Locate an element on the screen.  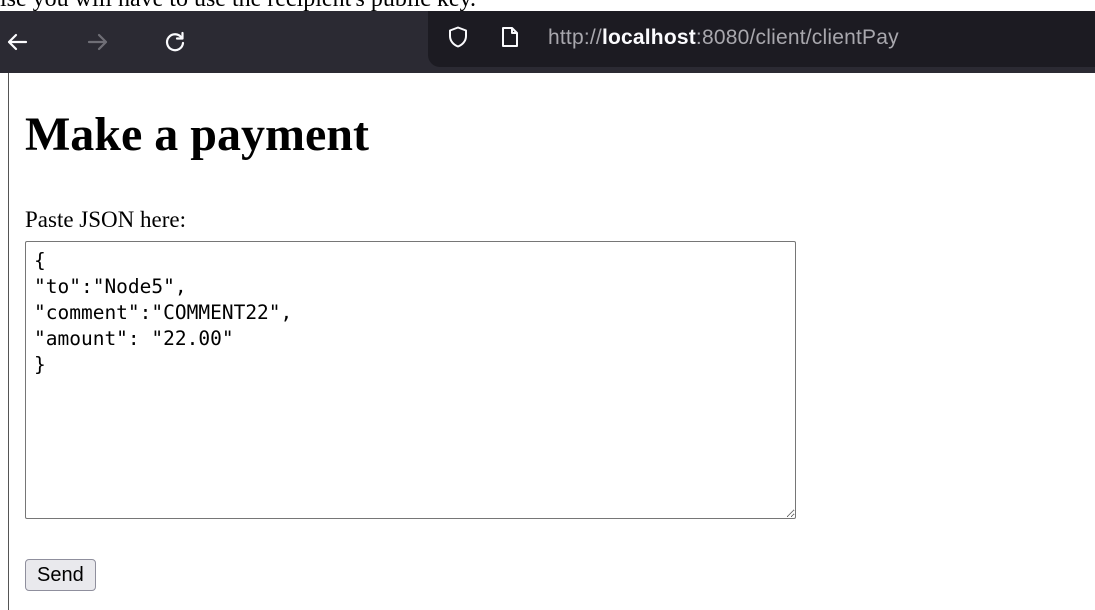
url-host: localhost is located at coordinates (648, 37).